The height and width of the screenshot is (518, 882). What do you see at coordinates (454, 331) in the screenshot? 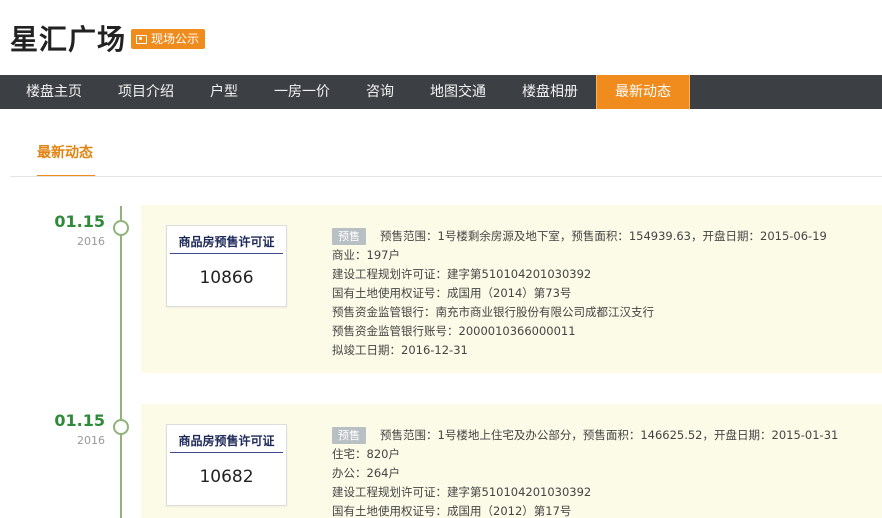
I see `detail-line: 预售资金监管银行账号：2000010366000011` at bounding box center [454, 331].